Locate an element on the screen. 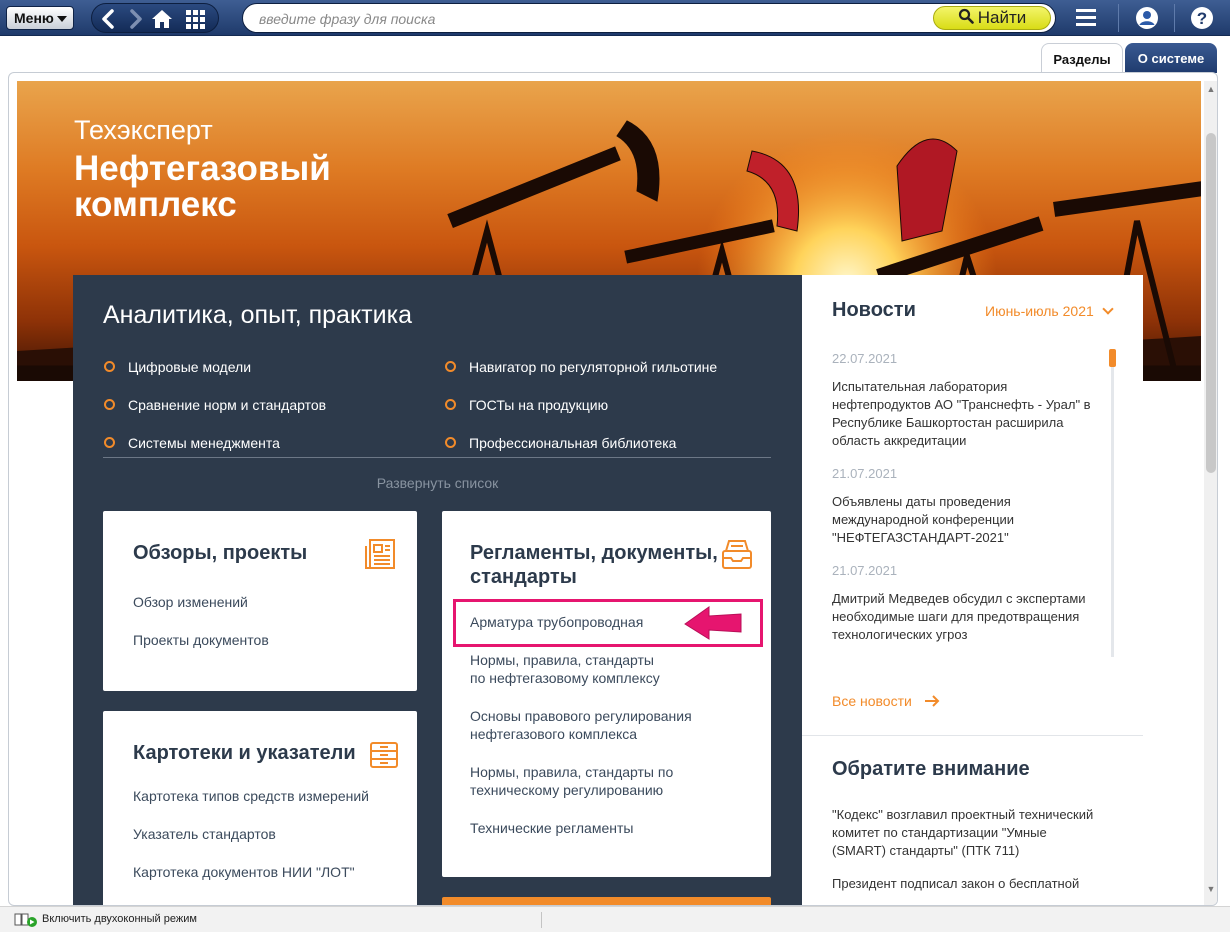  link-changes-review: Обзор изменений is located at coordinates (190, 602).